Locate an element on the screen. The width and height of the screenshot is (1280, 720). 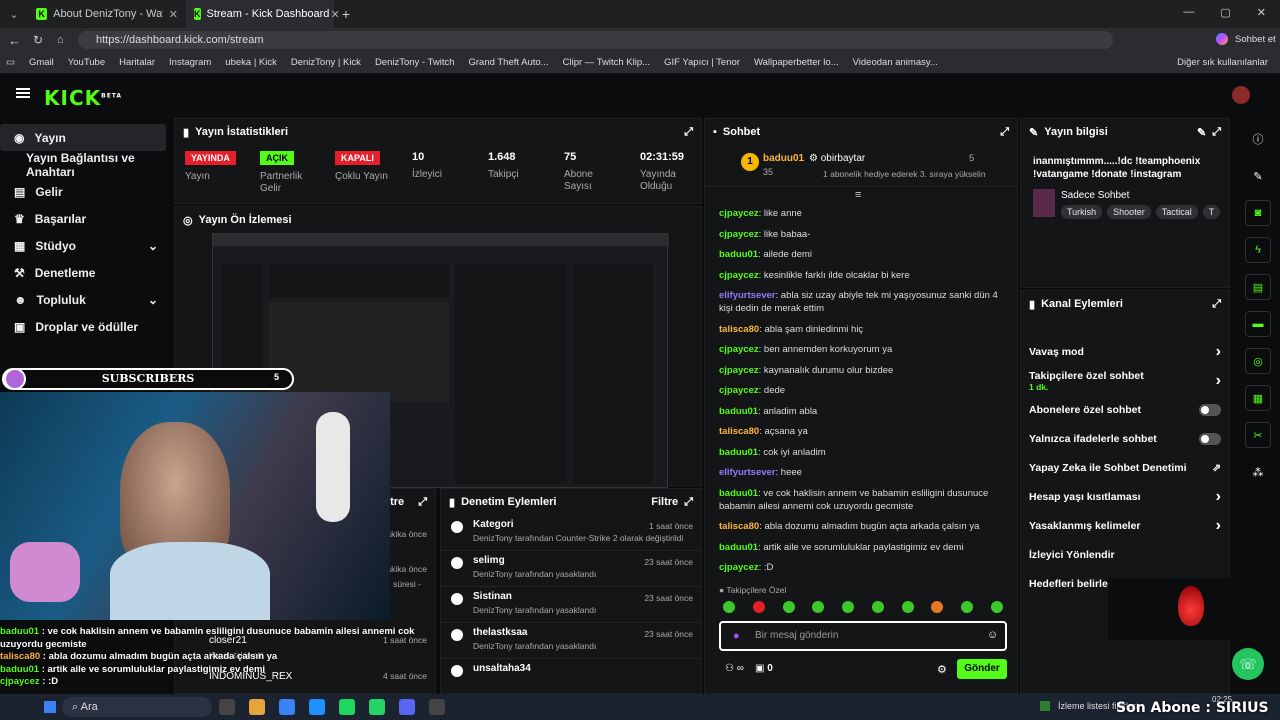
new-tab-icon: + is located at coordinates (346, 14).